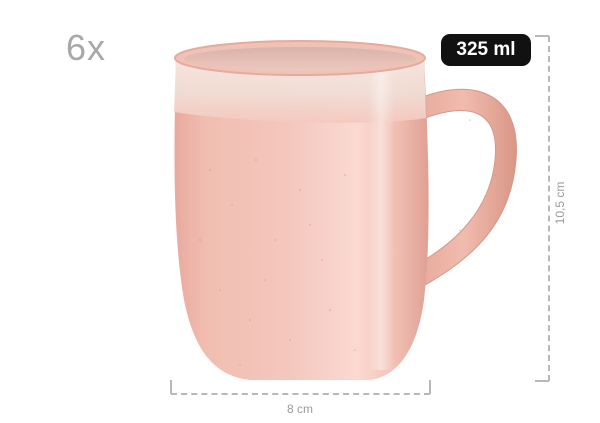  Describe the element at coordinates (560, 203) in the screenshot. I see `height-dimension-label: 10,5 cm` at that location.